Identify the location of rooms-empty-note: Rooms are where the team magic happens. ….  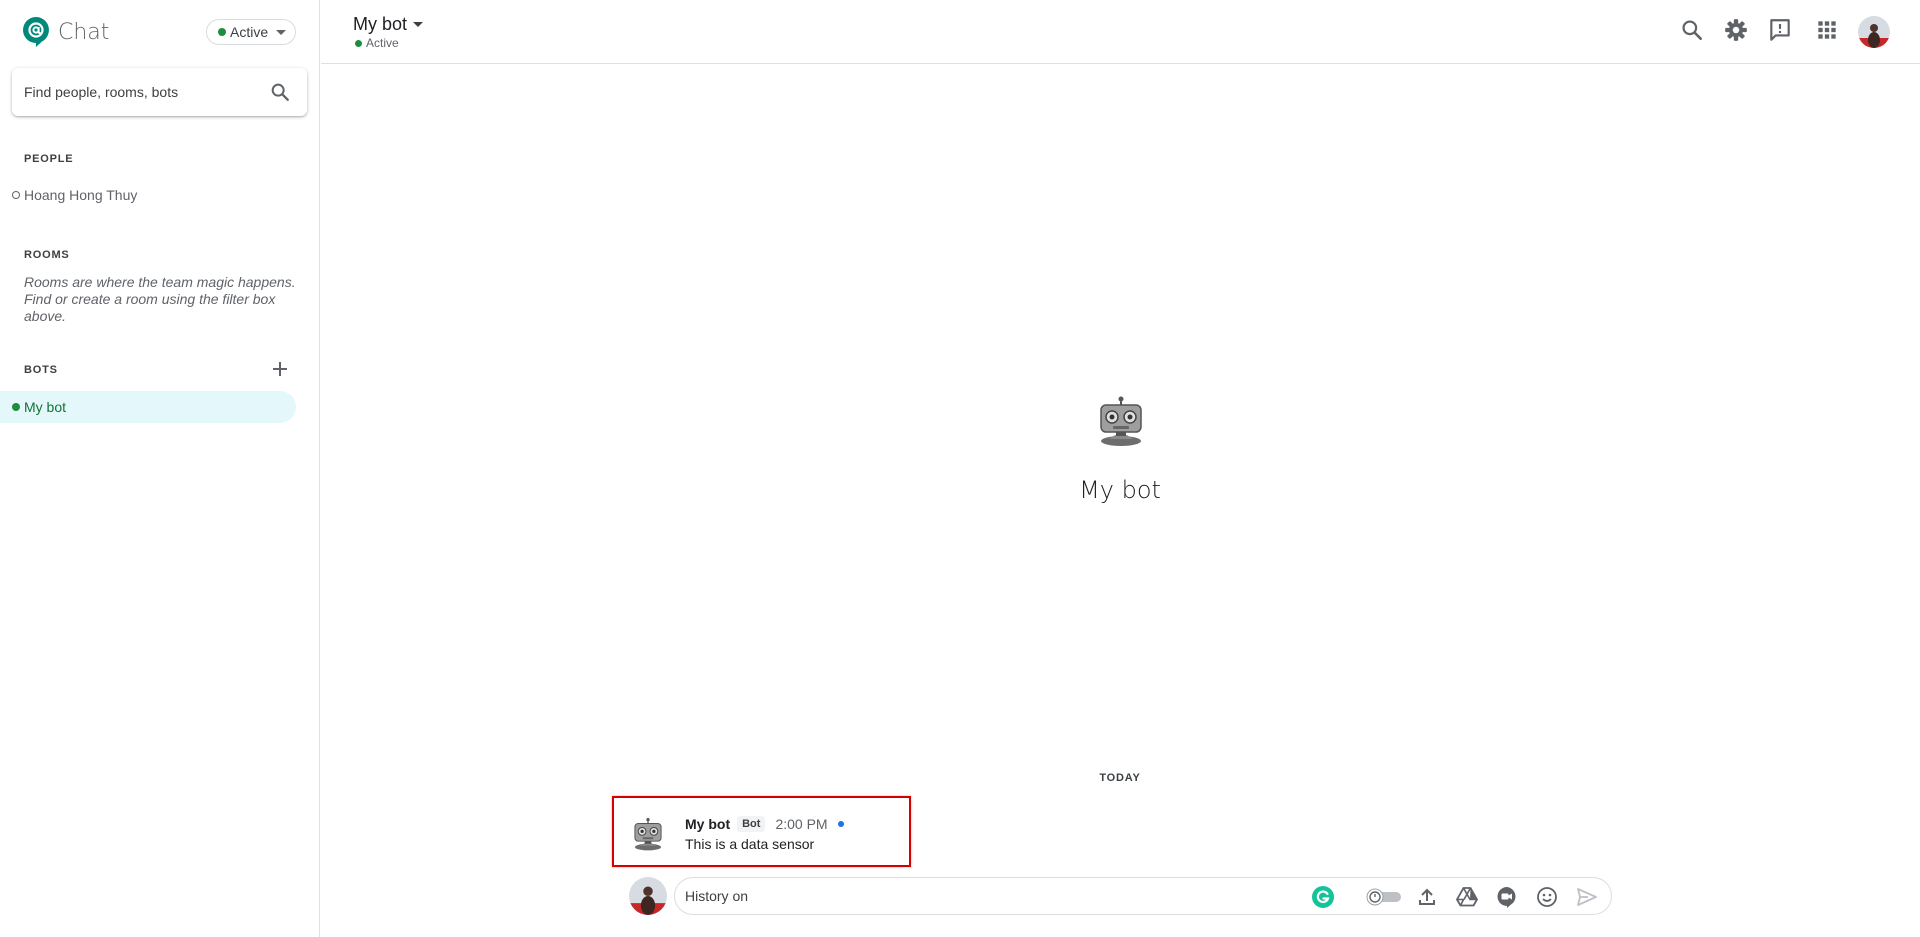
(160, 299).